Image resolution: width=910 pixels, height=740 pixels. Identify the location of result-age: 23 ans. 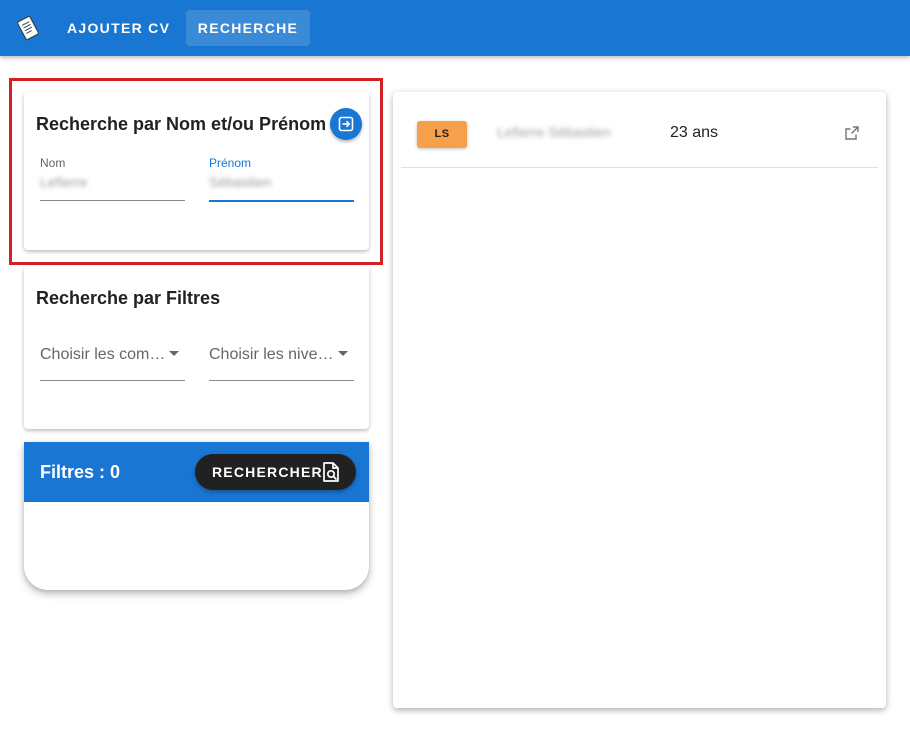
(694, 132).